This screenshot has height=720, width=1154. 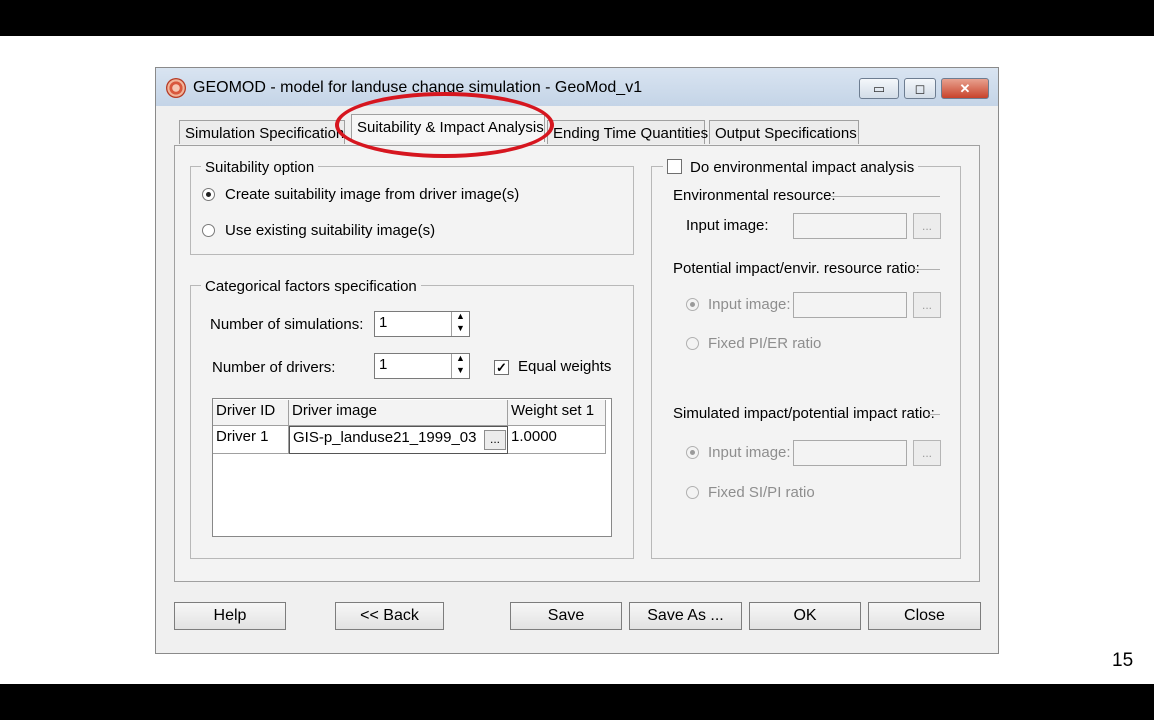 I want to click on num-simulations-label: Number of simulations:, so click(x=287, y=324).